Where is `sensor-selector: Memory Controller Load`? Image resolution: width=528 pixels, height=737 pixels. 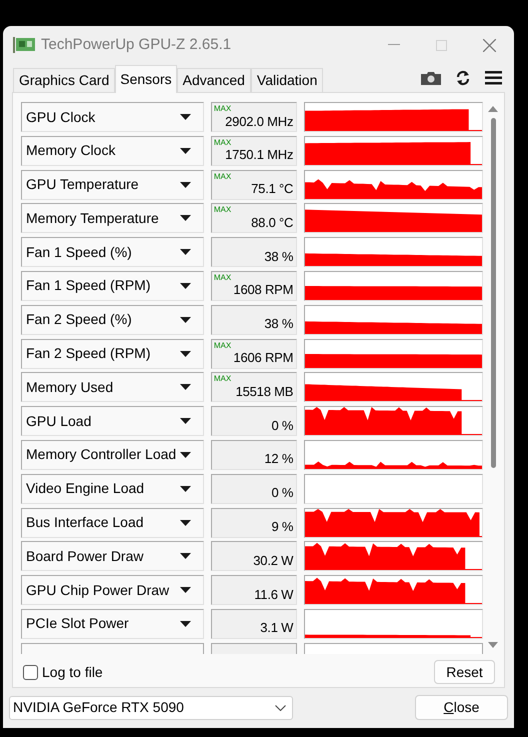
sensor-selector: Memory Controller Load is located at coordinates (112, 455).